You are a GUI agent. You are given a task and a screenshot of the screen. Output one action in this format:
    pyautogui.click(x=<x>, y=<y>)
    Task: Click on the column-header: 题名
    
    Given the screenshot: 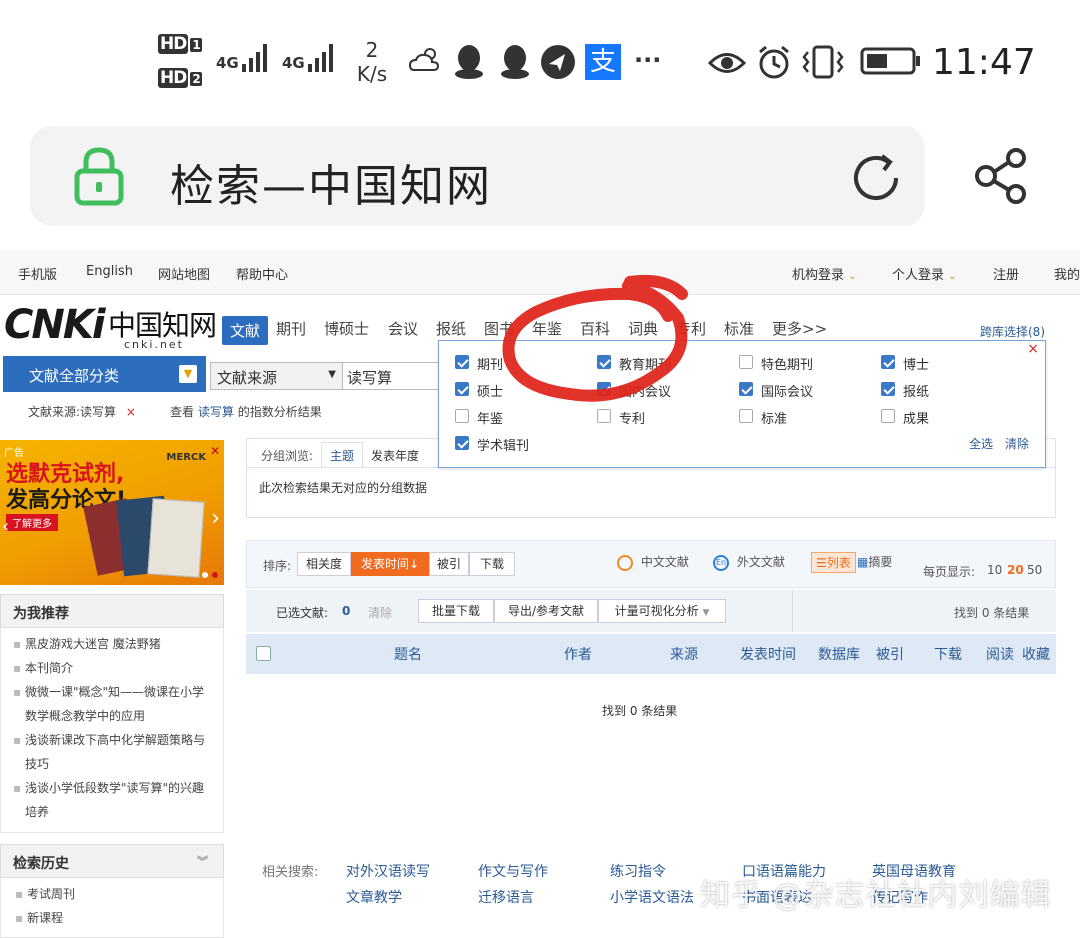 What is the action you would take?
    pyautogui.click(x=408, y=654)
    